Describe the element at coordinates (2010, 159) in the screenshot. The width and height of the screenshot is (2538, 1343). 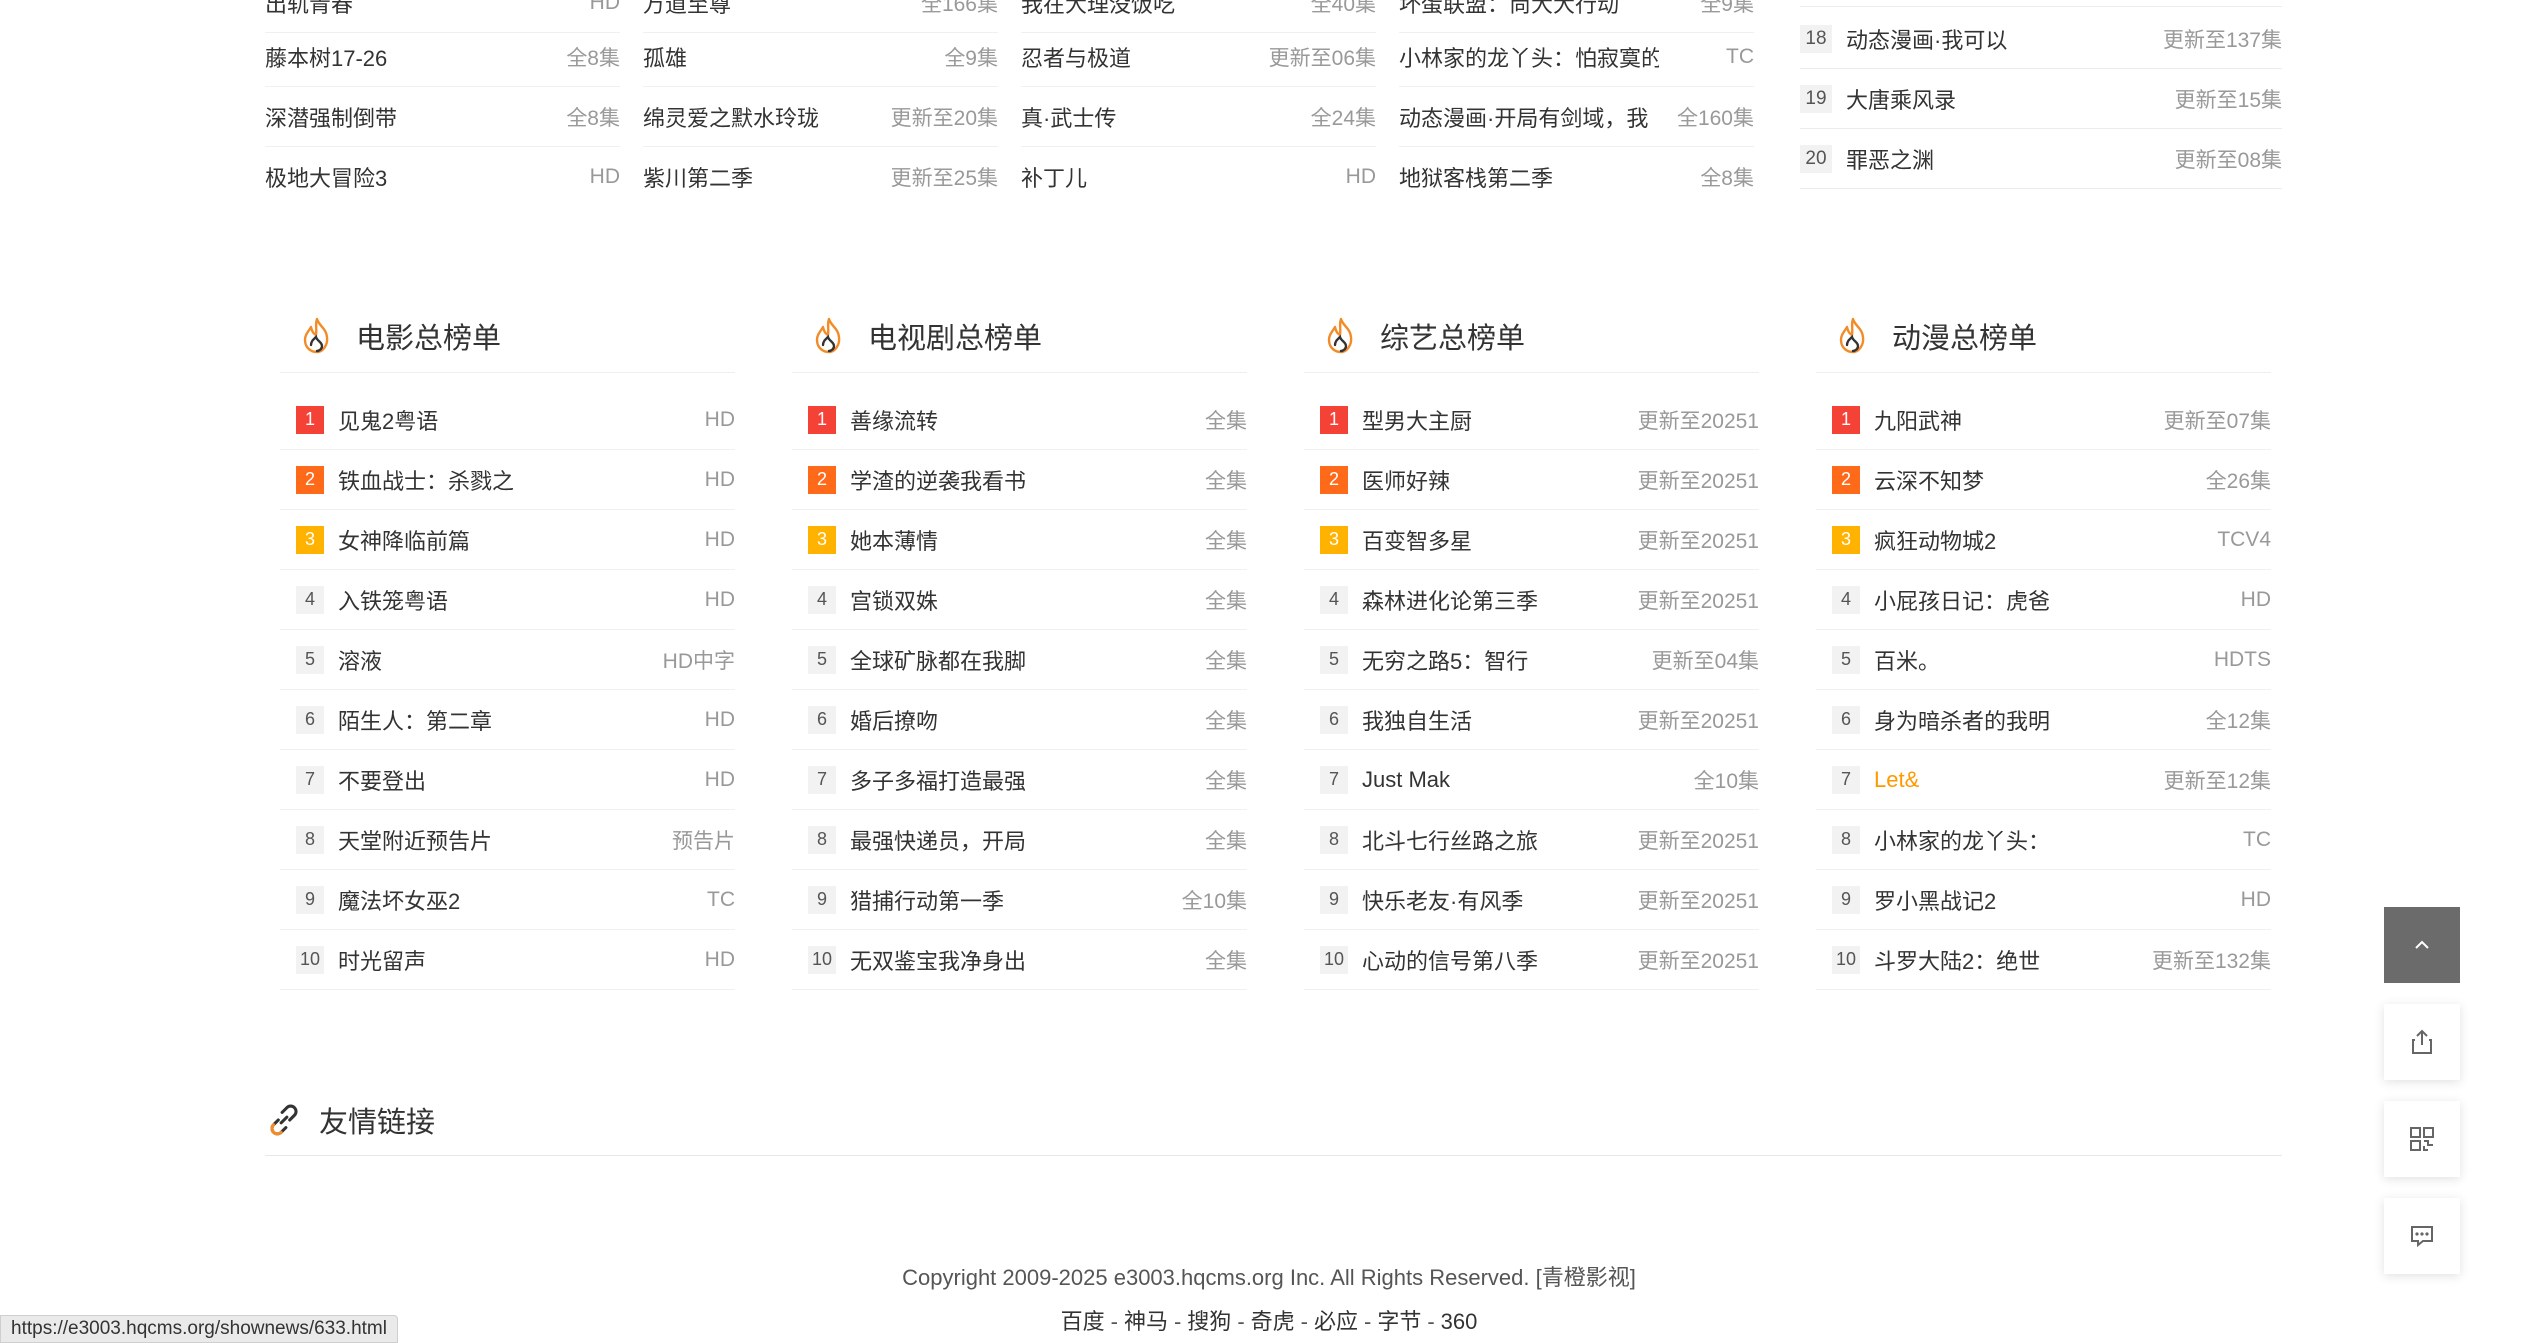
I see `rank-title: 罪恶之渊` at that location.